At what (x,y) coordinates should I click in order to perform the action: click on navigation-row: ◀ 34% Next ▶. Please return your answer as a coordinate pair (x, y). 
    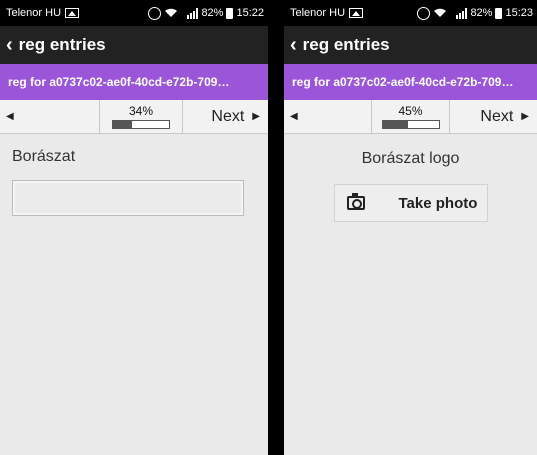
    Looking at the image, I should click on (134, 117).